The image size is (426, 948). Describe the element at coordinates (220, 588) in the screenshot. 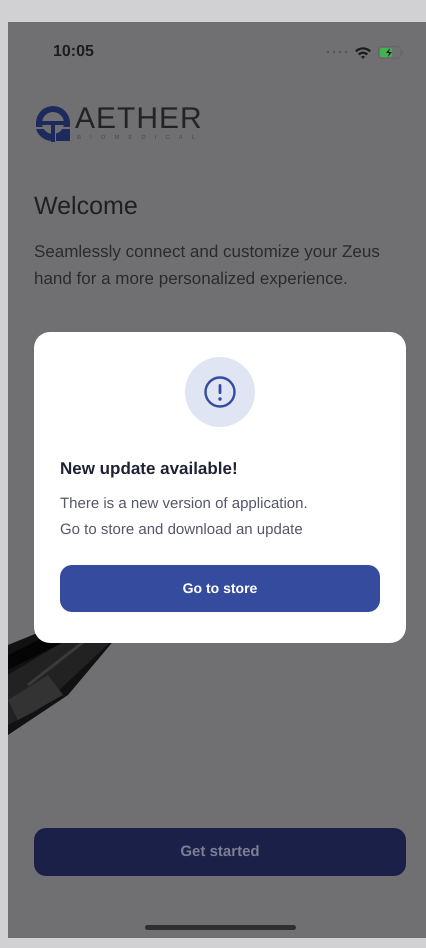

I see `go-to-store-button: Go to store` at that location.